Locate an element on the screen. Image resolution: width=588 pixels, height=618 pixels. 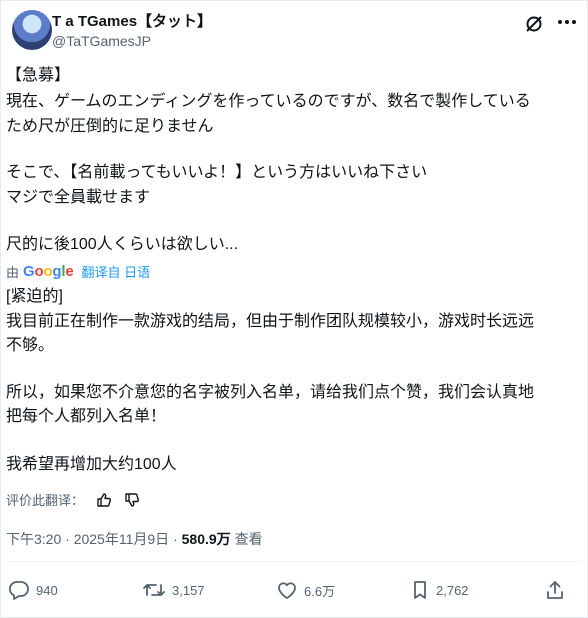
translation-attribution: 由 Google 翻译自 日语 is located at coordinates (78, 271).